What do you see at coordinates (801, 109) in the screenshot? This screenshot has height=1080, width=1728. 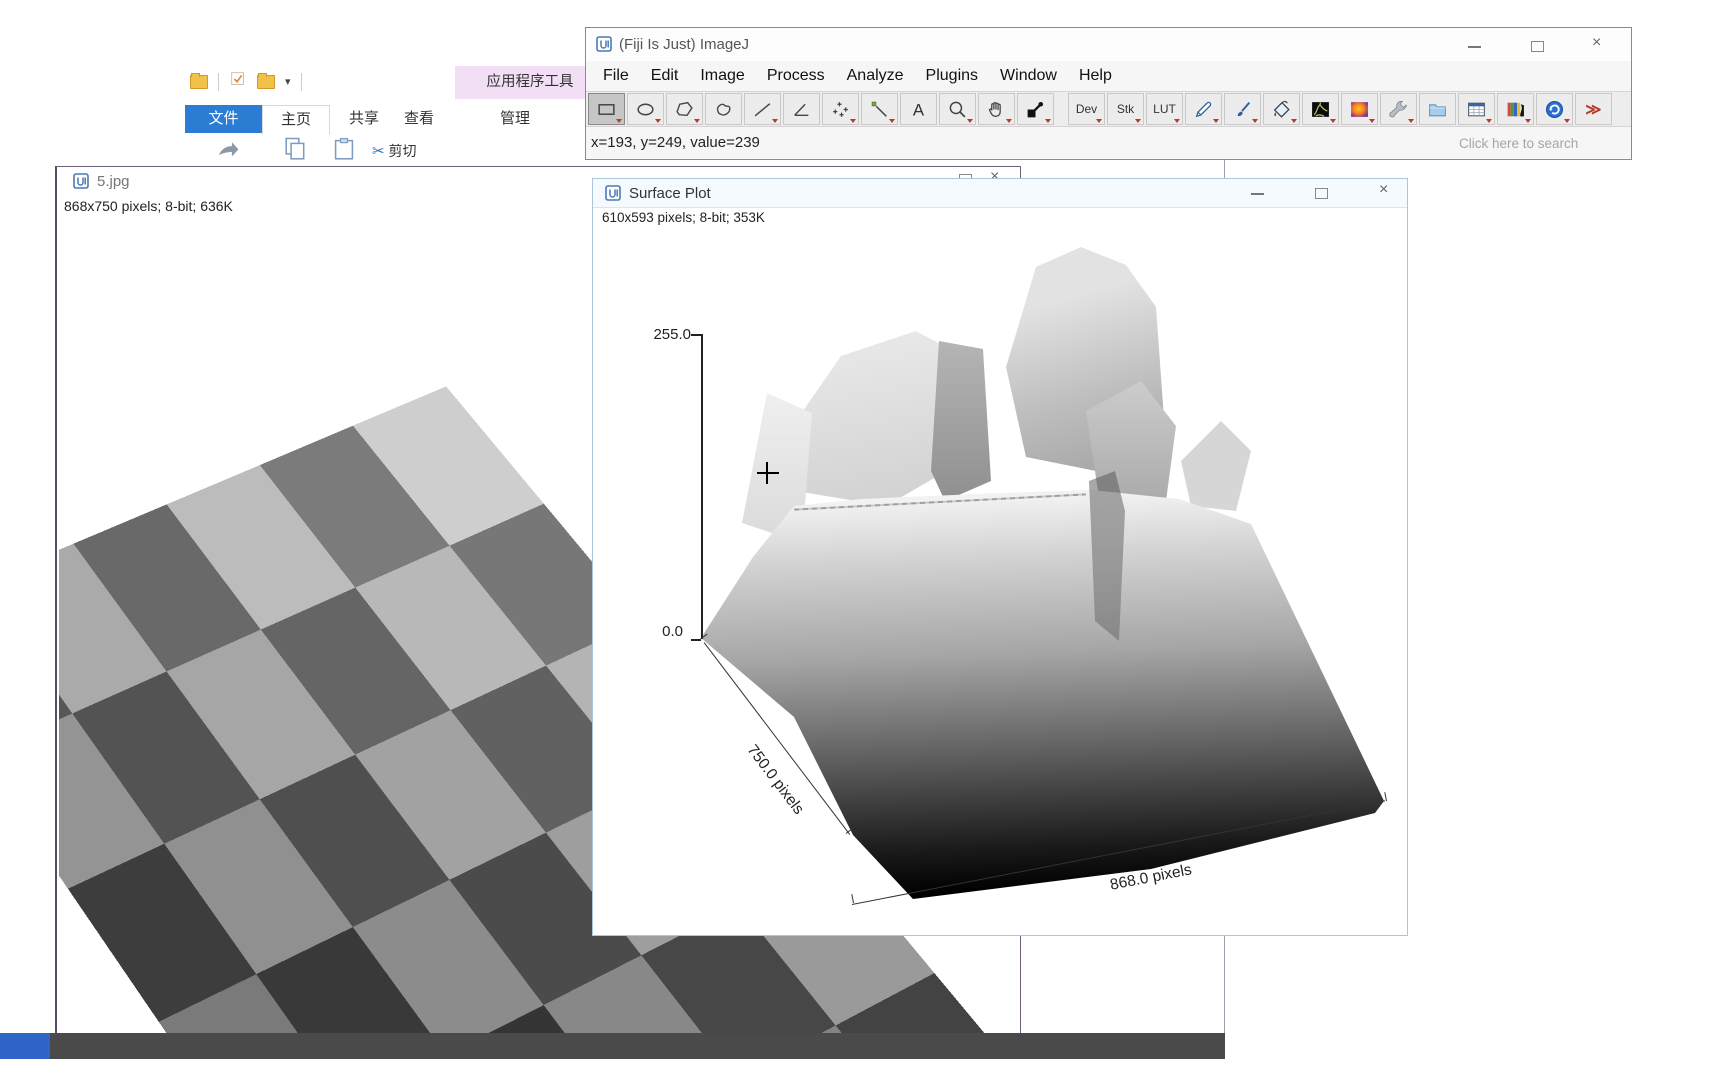 I see `tool-angle` at bounding box center [801, 109].